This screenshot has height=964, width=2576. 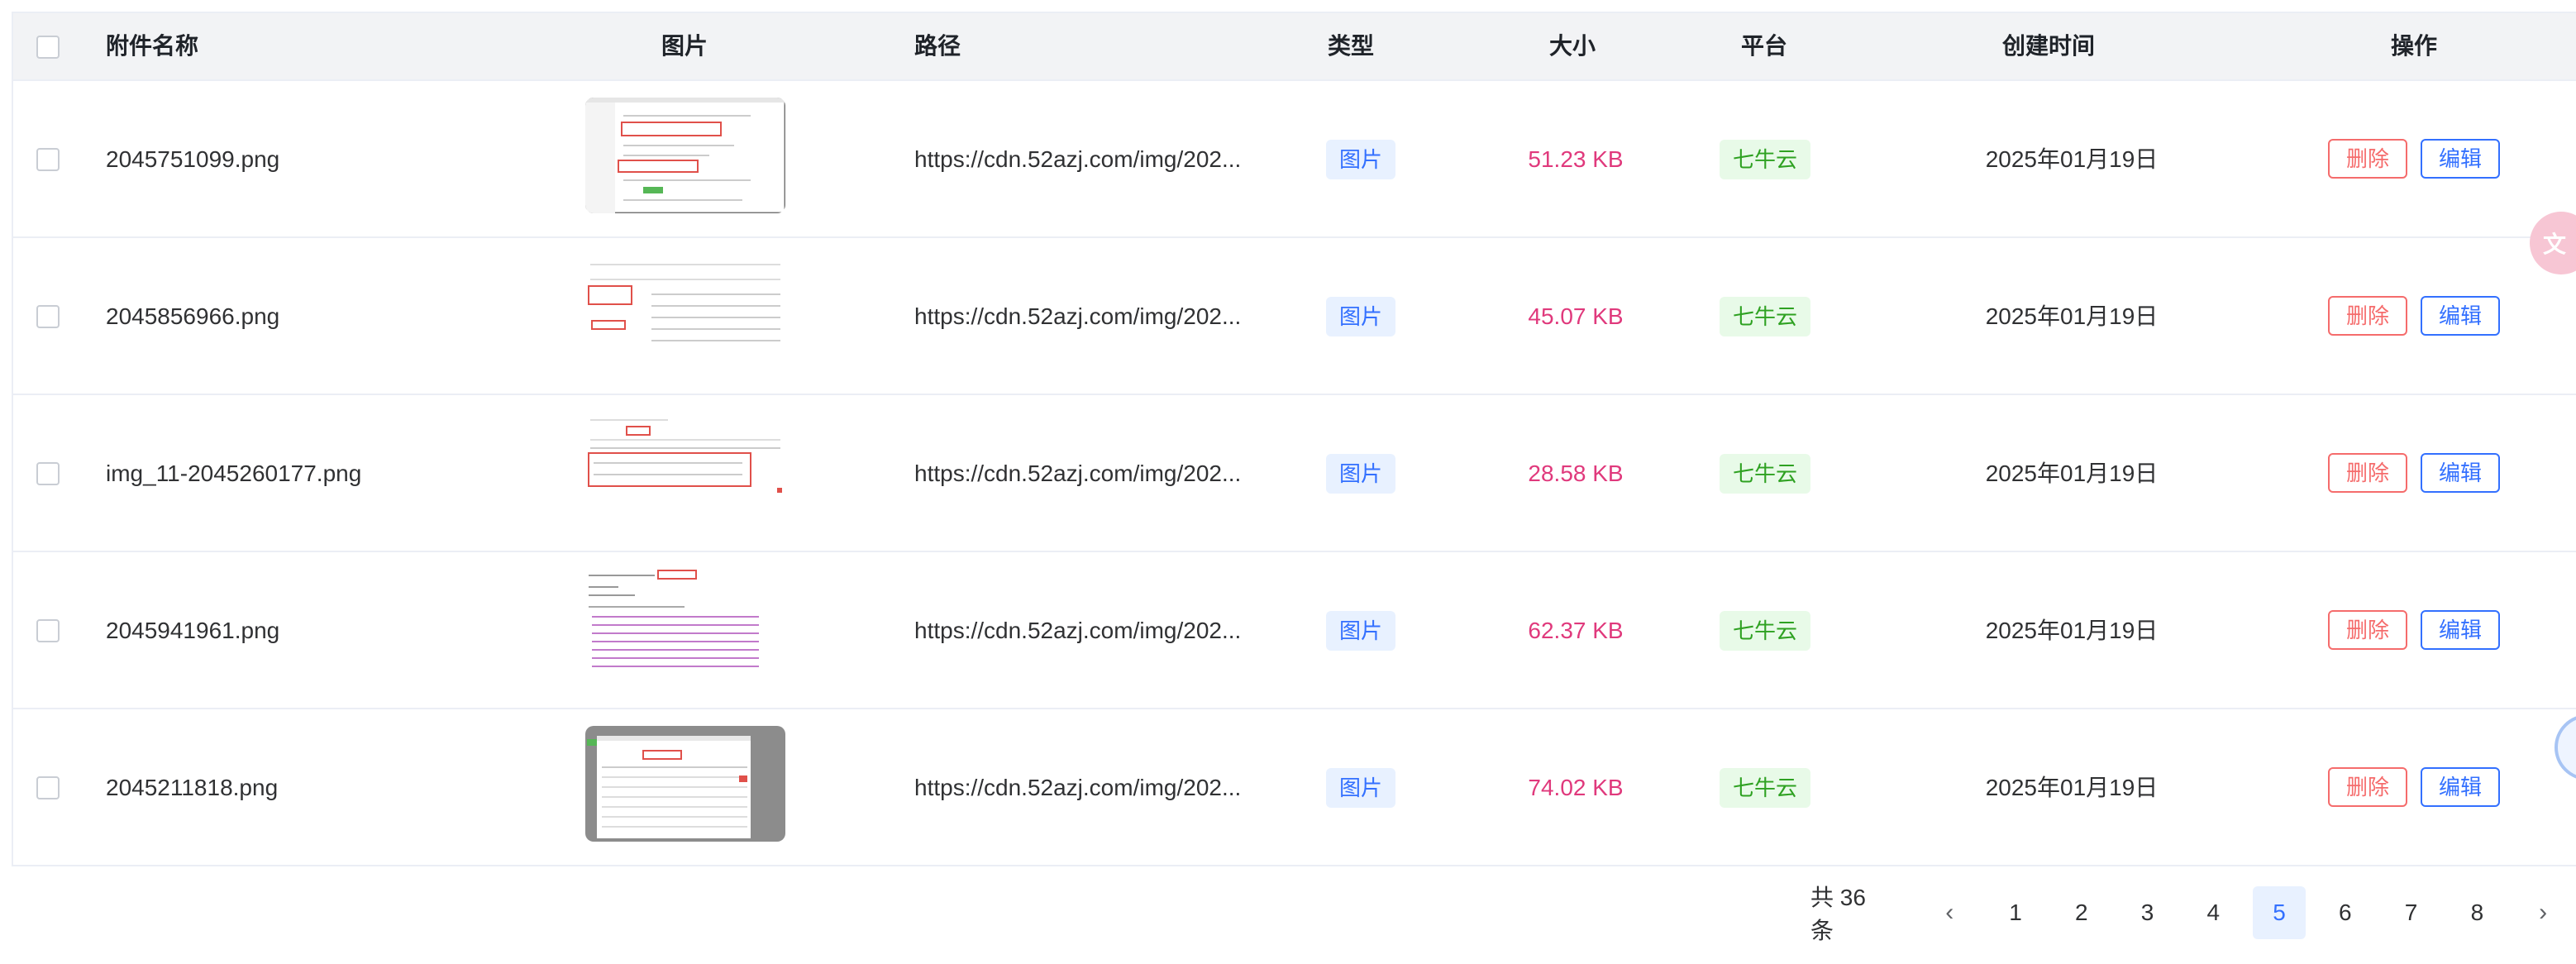 I want to click on page-7: 7, so click(x=2411, y=912).